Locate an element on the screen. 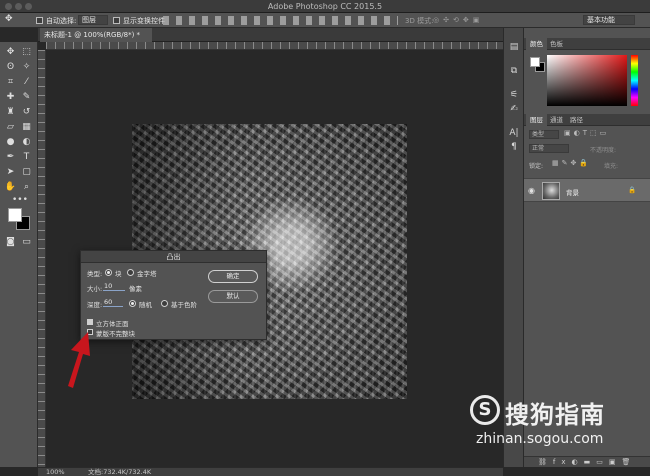 This screenshot has width=650, height=476. workspace-dropdown: 基本功能 is located at coordinates (609, 20).